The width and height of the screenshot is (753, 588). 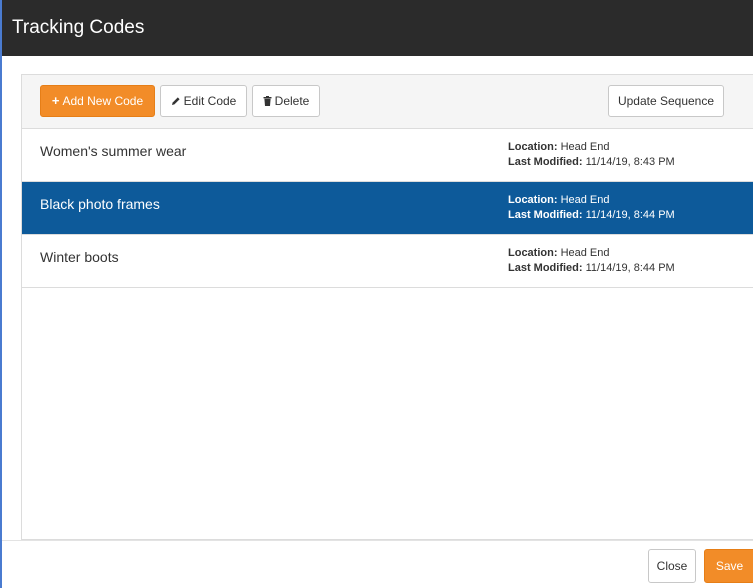 I want to click on tracking-code-name: Women's summer wear, so click(x=113, y=151).